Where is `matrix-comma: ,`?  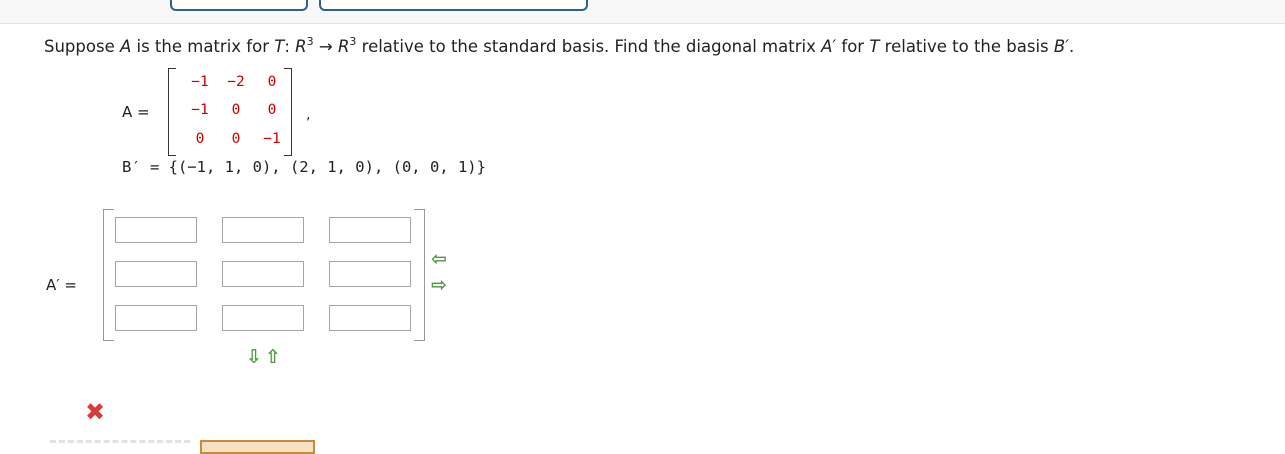
matrix-comma: , is located at coordinates (308, 115).